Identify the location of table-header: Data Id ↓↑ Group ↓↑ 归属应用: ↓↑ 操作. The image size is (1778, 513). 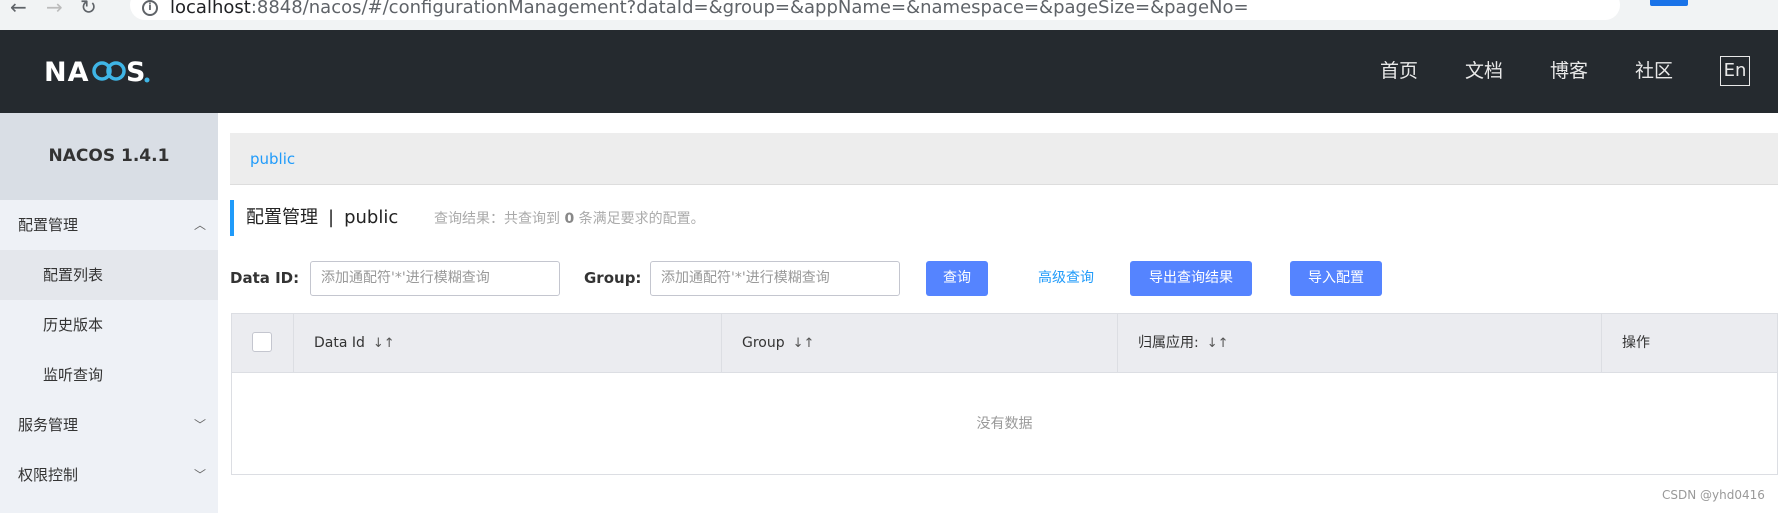
(1004, 343).